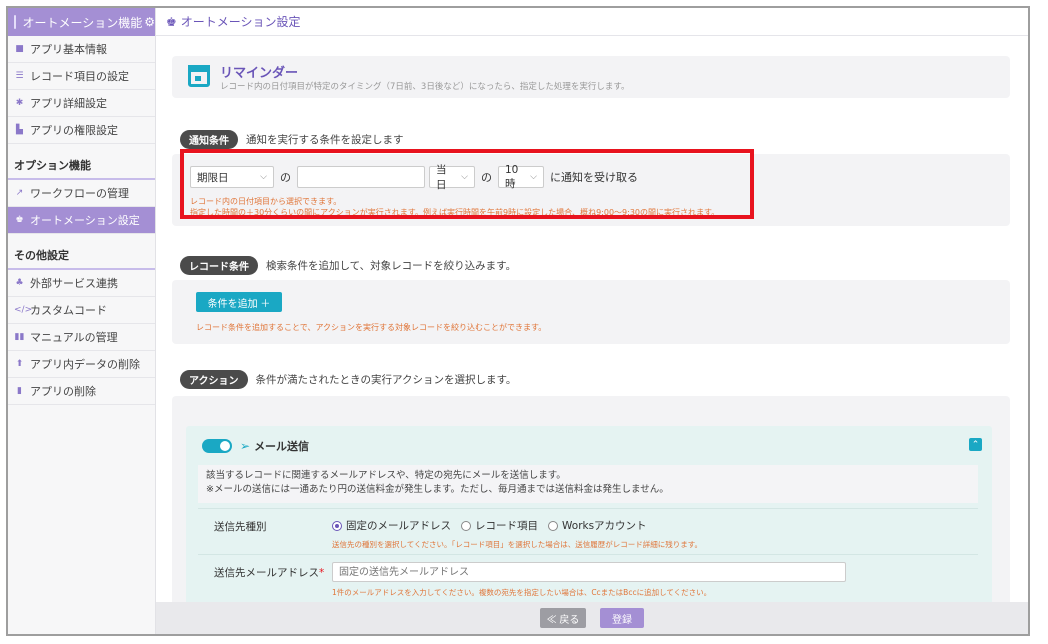 The width and height of the screenshot is (1048, 644). Describe the element at coordinates (68, 103) in the screenshot. I see `sidebar-item-label: アプリ詳細設定` at that location.